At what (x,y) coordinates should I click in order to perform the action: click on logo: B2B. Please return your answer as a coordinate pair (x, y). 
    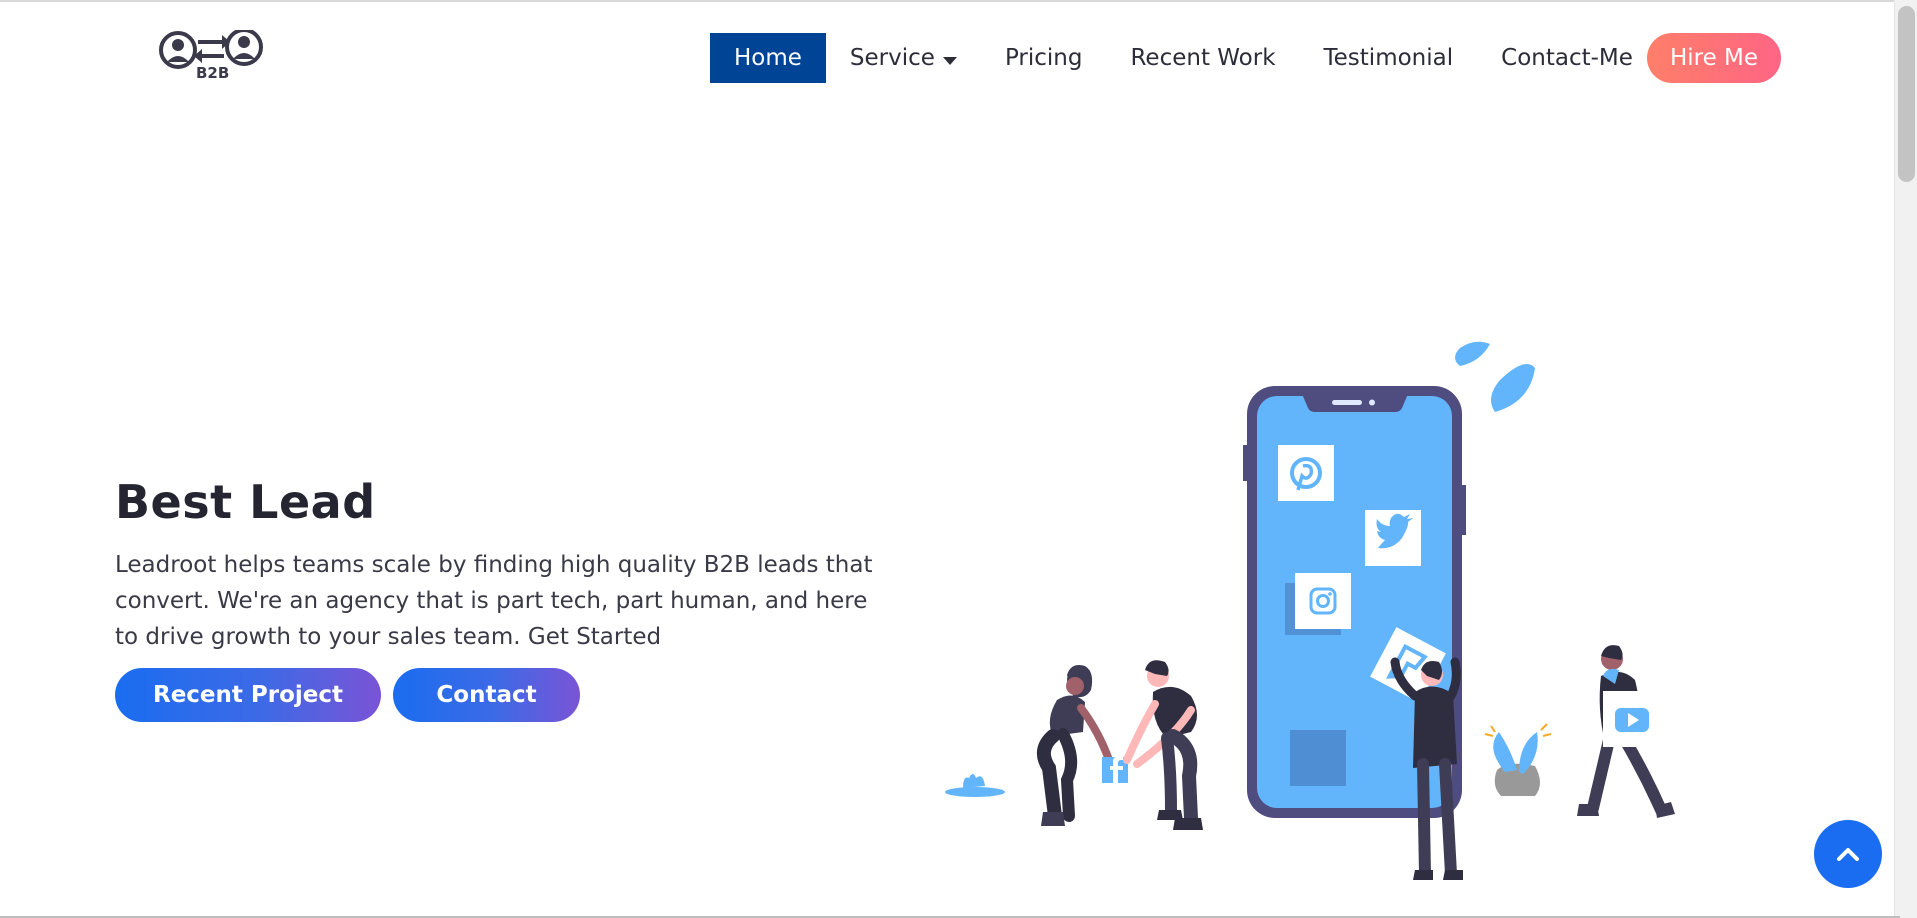
    Looking at the image, I should click on (211, 55).